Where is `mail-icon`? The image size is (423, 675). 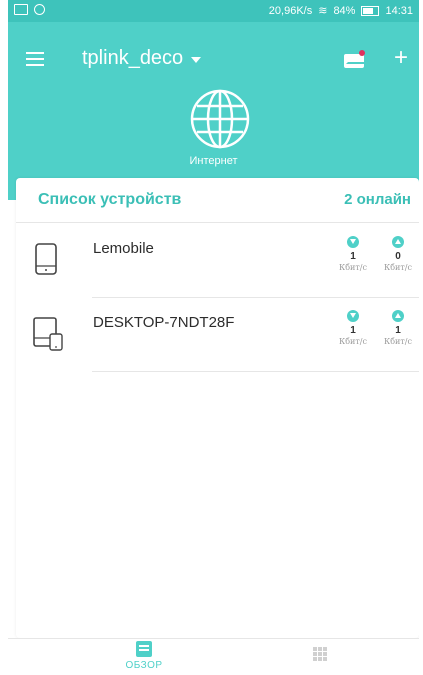 mail-icon is located at coordinates (354, 61).